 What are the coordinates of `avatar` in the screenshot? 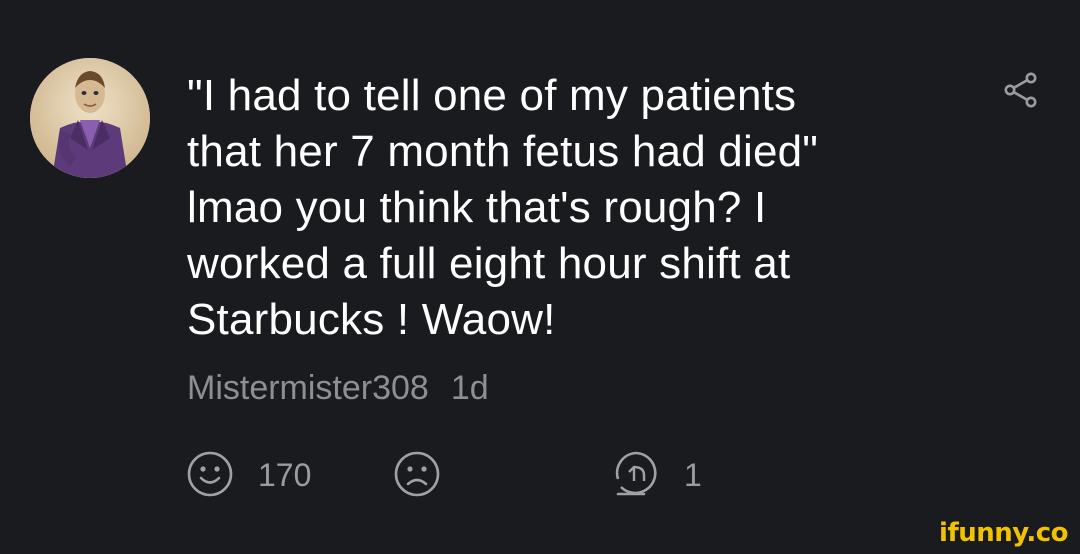 It's located at (90, 118).